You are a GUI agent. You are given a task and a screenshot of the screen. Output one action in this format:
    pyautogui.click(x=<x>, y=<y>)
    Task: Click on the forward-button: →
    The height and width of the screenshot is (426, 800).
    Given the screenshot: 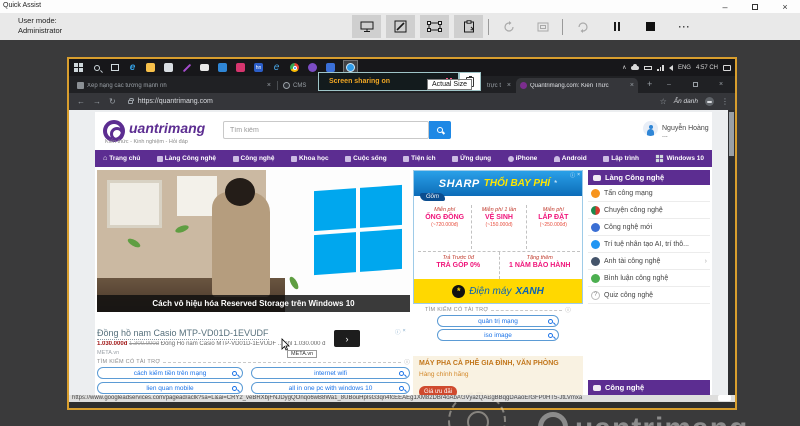 What is the action you would take?
    pyautogui.click(x=97, y=101)
    